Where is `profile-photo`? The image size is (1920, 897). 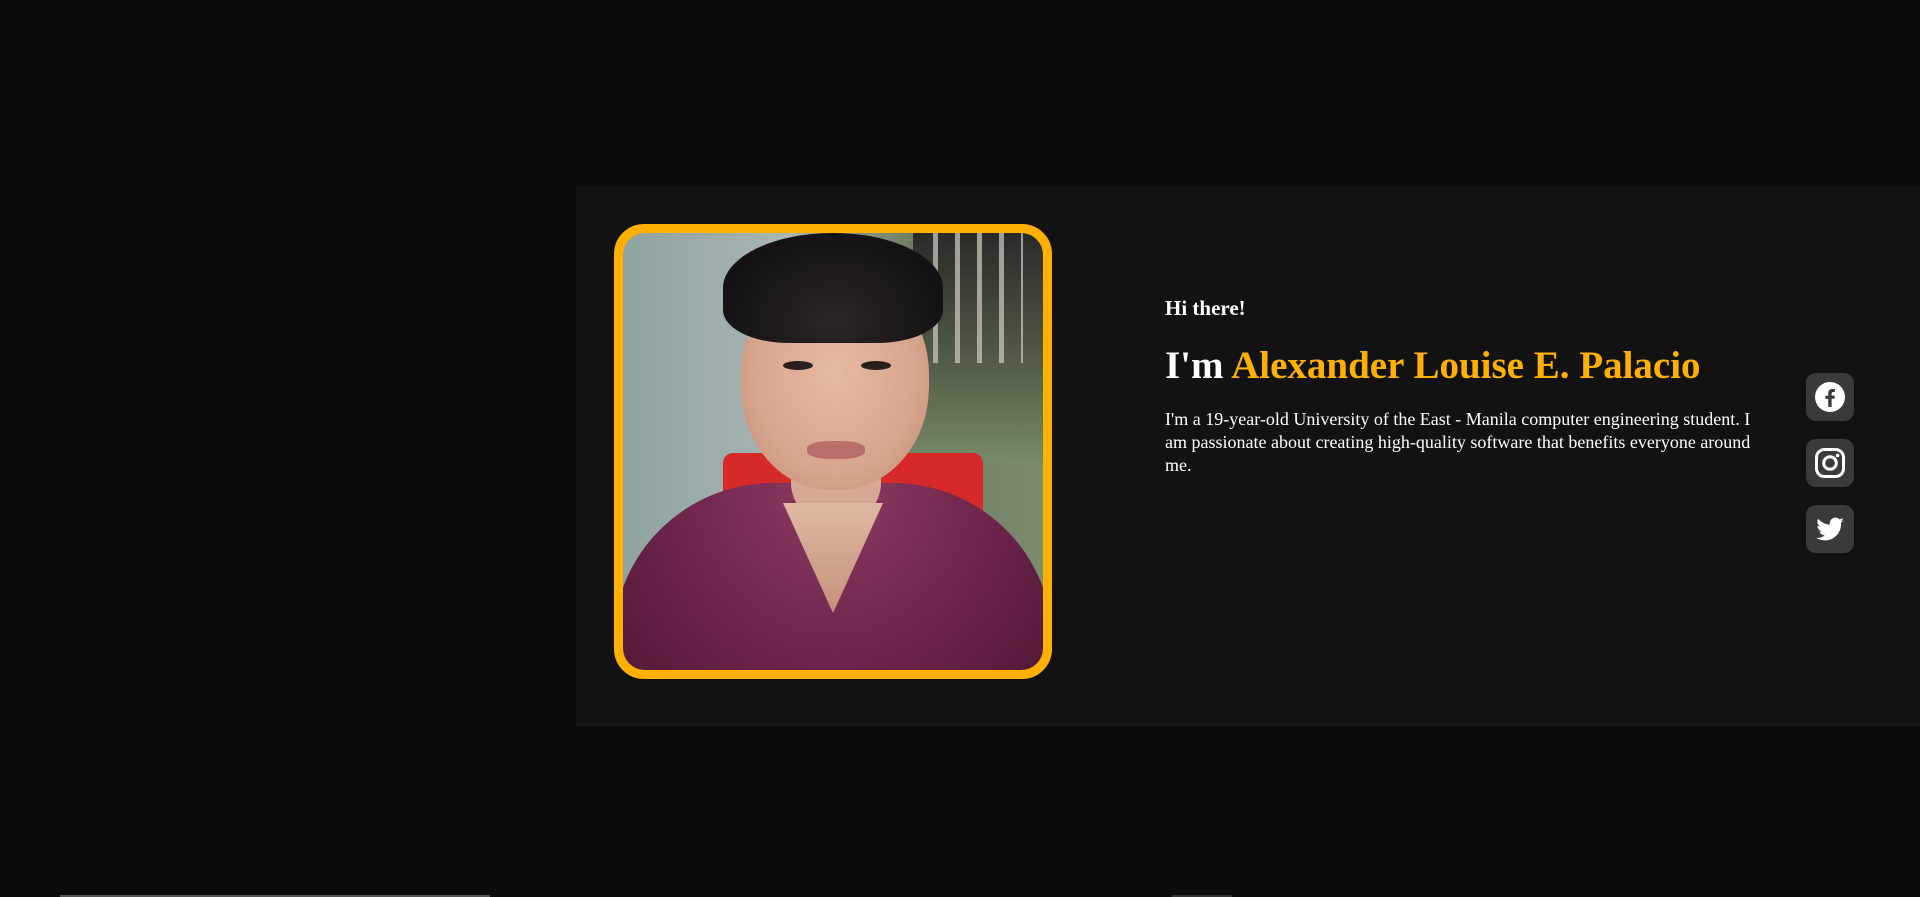
profile-photo is located at coordinates (833, 451).